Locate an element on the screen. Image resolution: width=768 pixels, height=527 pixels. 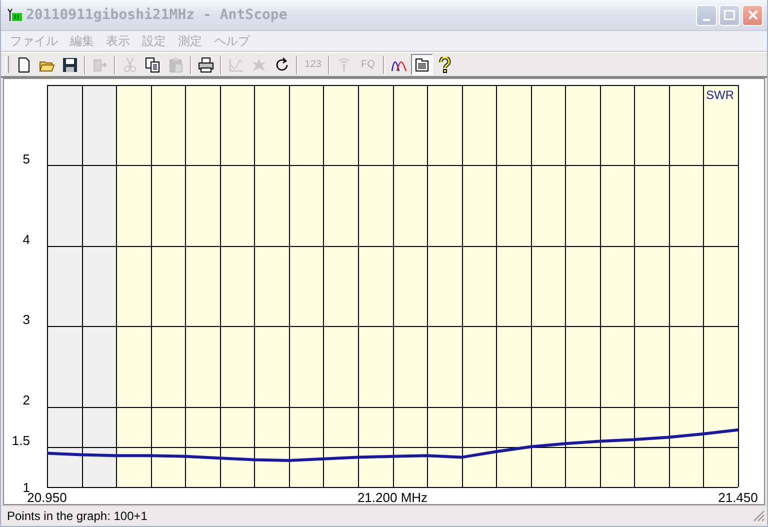
menu-item: ヘルプ is located at coordinates (232, 41).